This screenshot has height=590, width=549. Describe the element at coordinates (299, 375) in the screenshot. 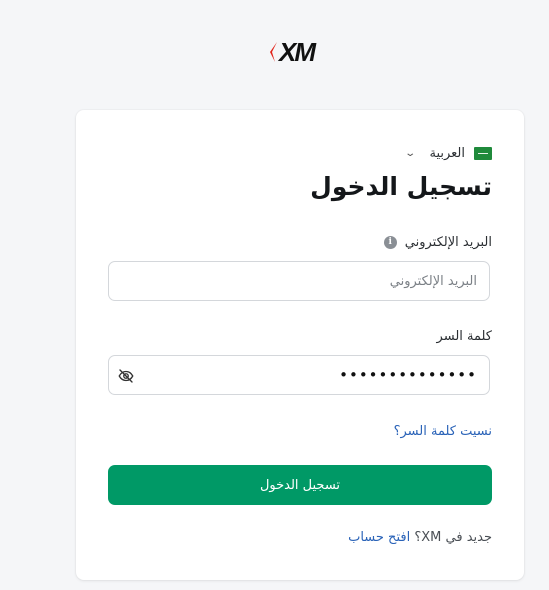

I see `password-field: ••••••••••••••` at that location.